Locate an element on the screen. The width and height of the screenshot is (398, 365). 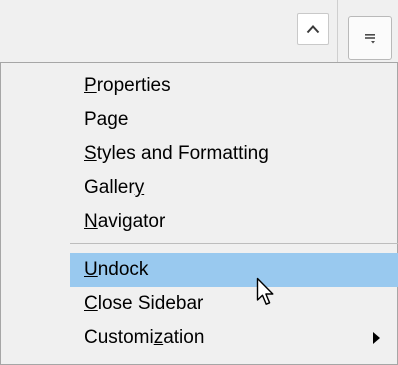
menu-item-gallery: Gallery is located at coordinates (234, 188).